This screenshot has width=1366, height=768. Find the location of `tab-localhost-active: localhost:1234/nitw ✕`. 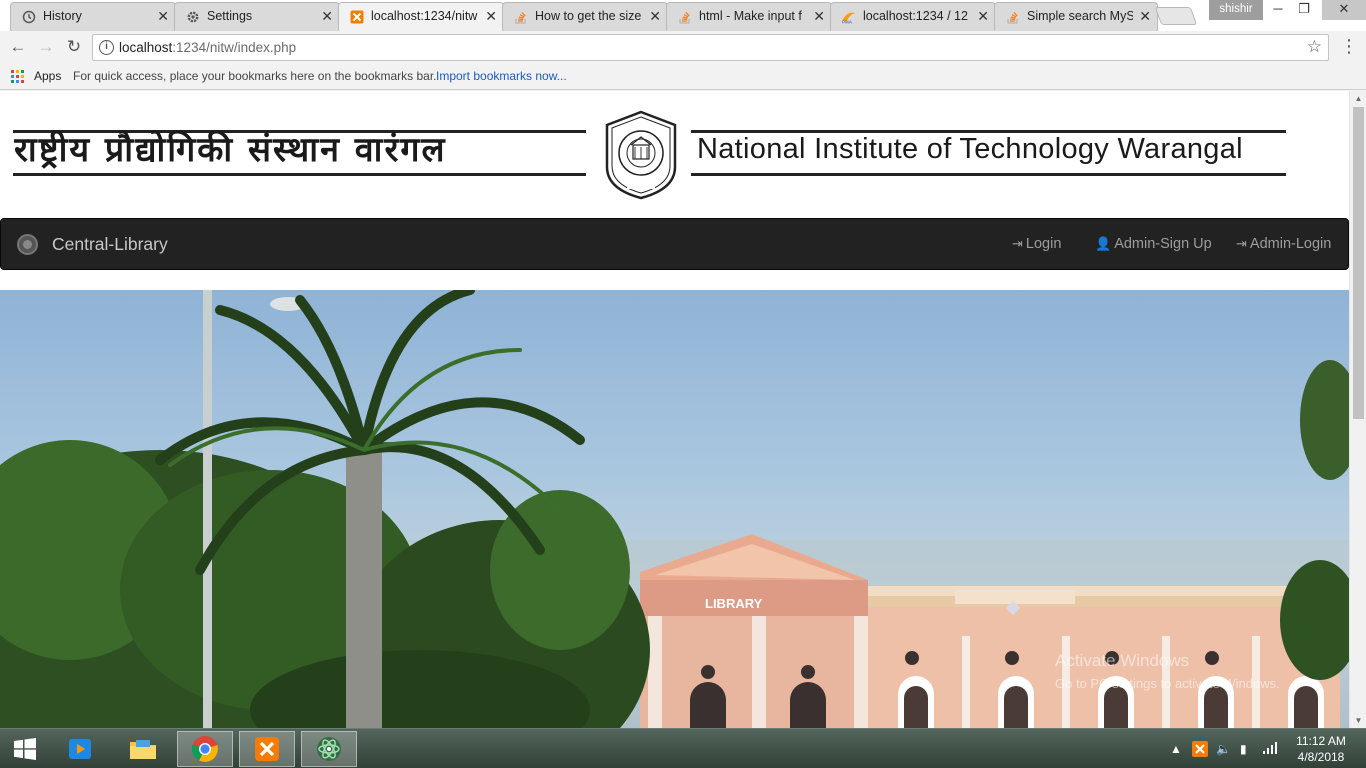

tab-localhost-active: localhost:1234/nitw ✕ is located at coordinates (421, 16).